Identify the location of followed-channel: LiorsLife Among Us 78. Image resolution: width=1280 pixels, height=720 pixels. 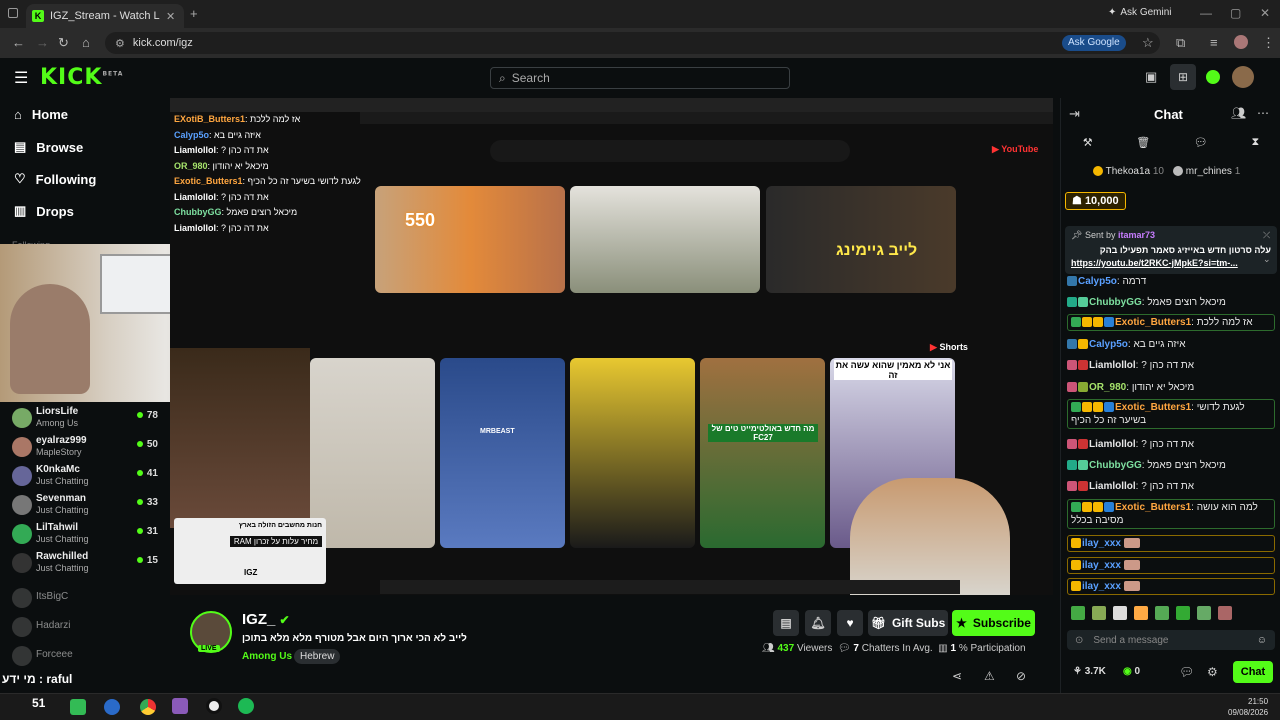
(87, 419).